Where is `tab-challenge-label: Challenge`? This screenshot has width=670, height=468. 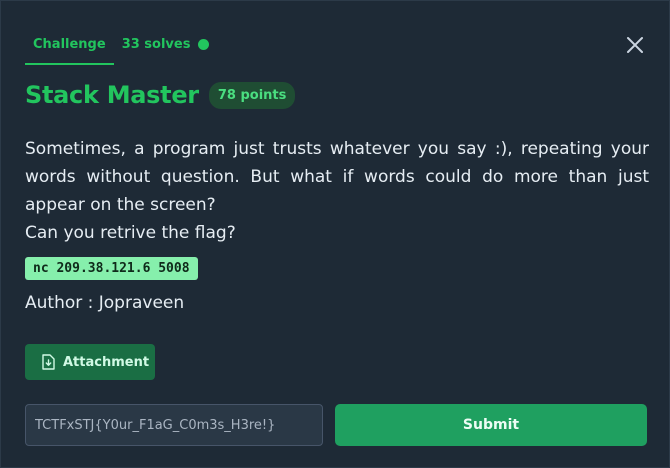 tab-challenge-label: Challenge is located at coordinates (69, 44).